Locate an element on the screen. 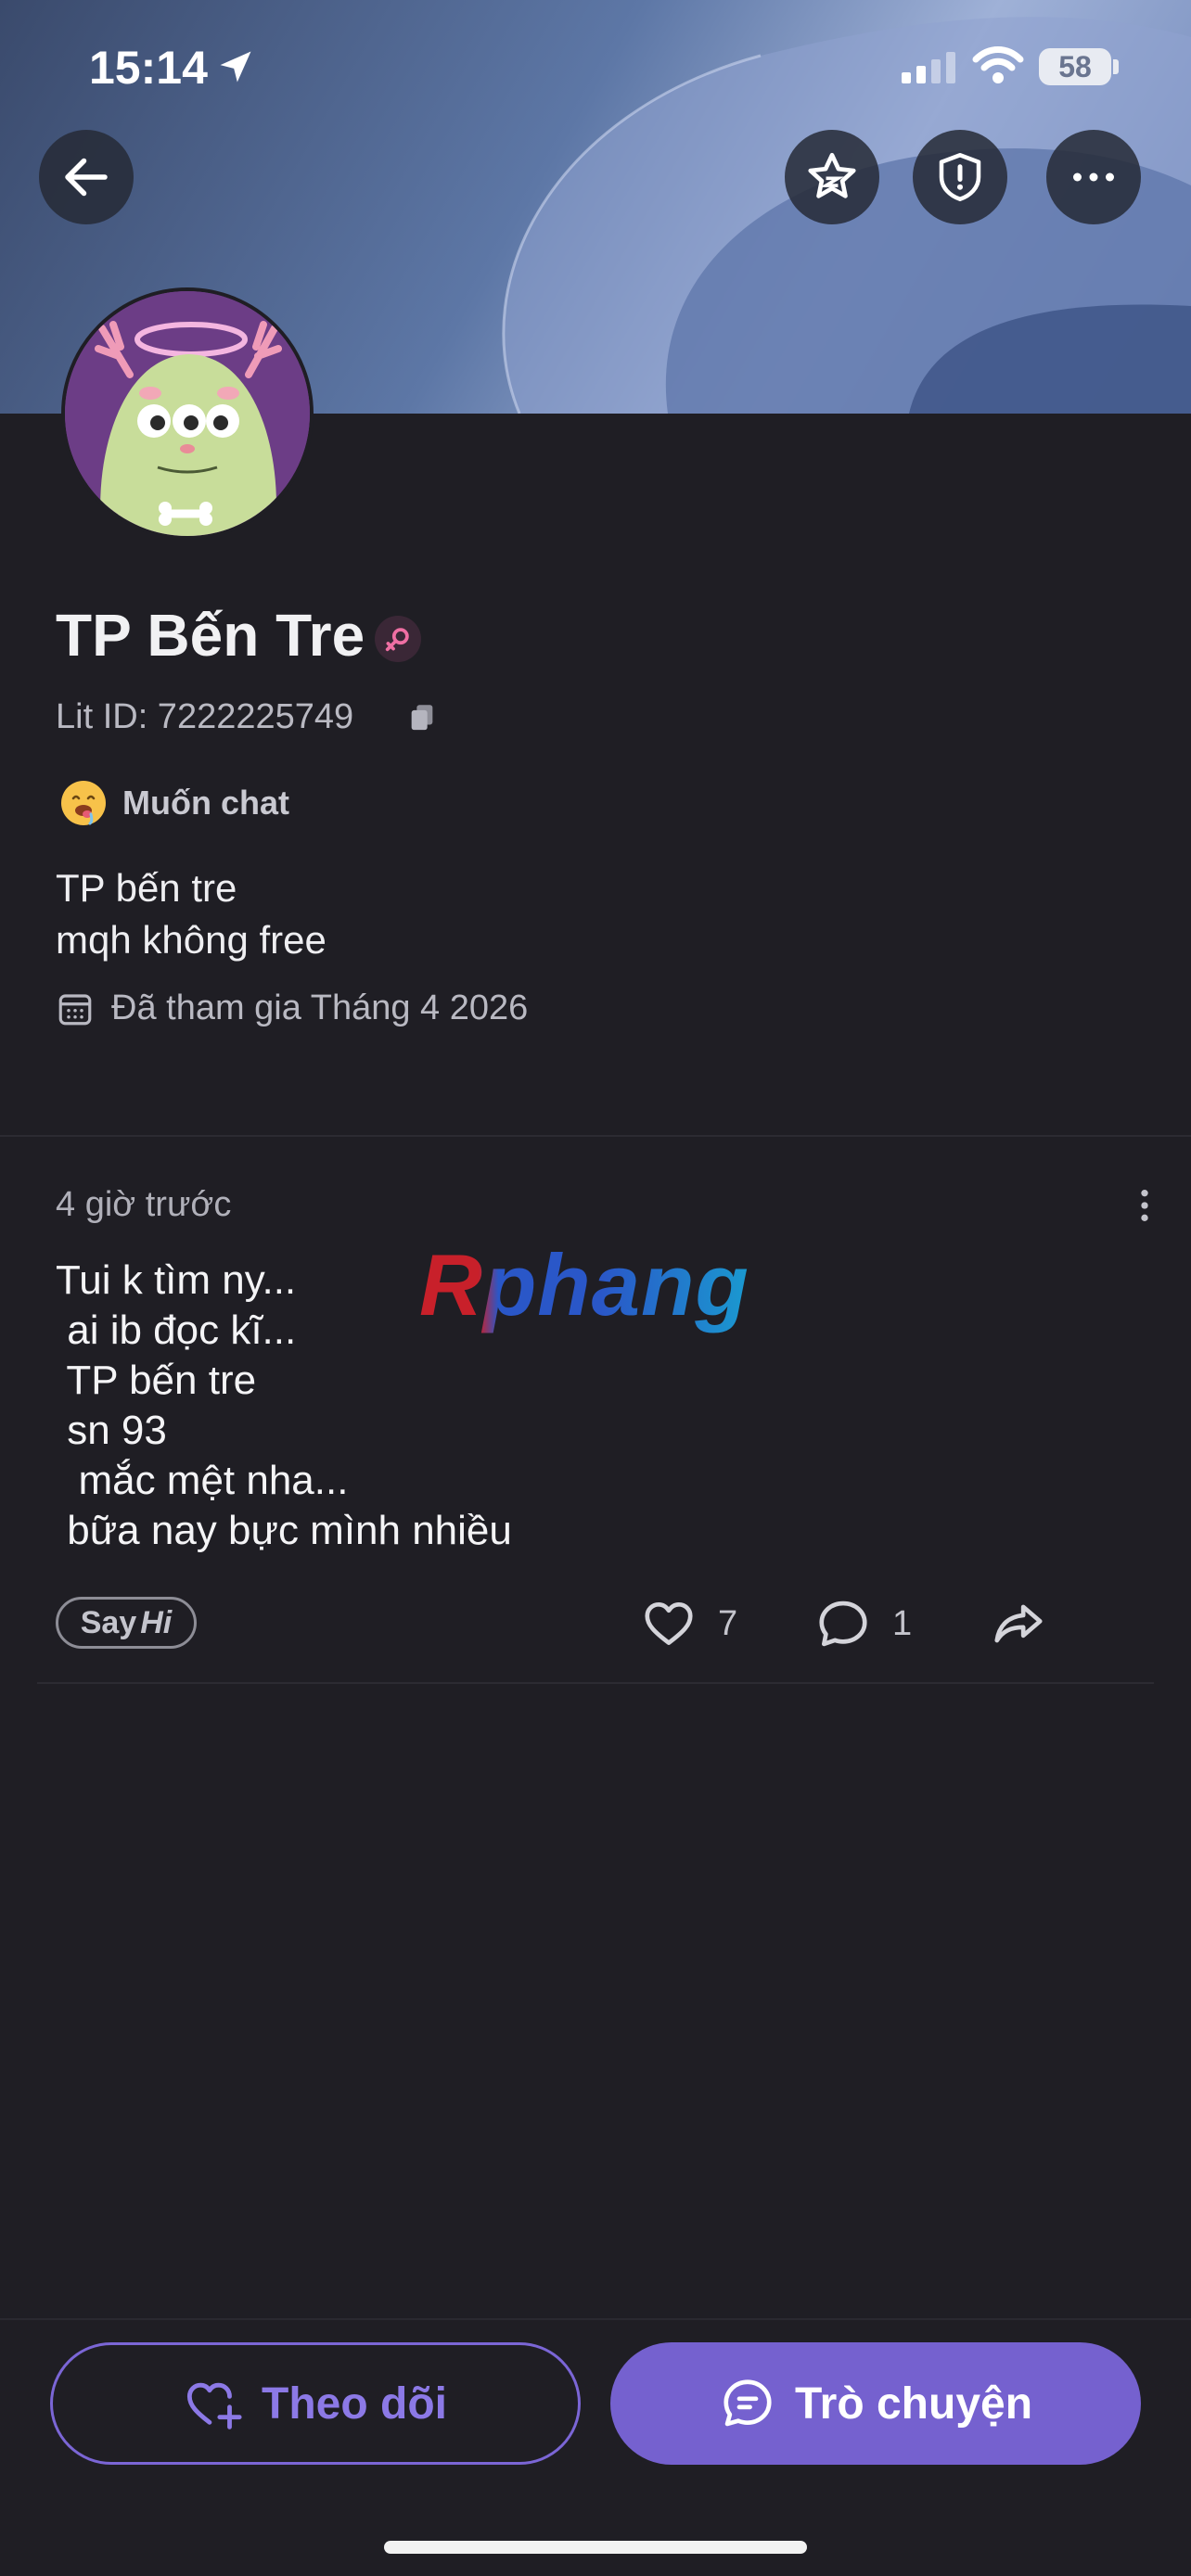  monster-avatar-icon is located at coordinates (187, 413).